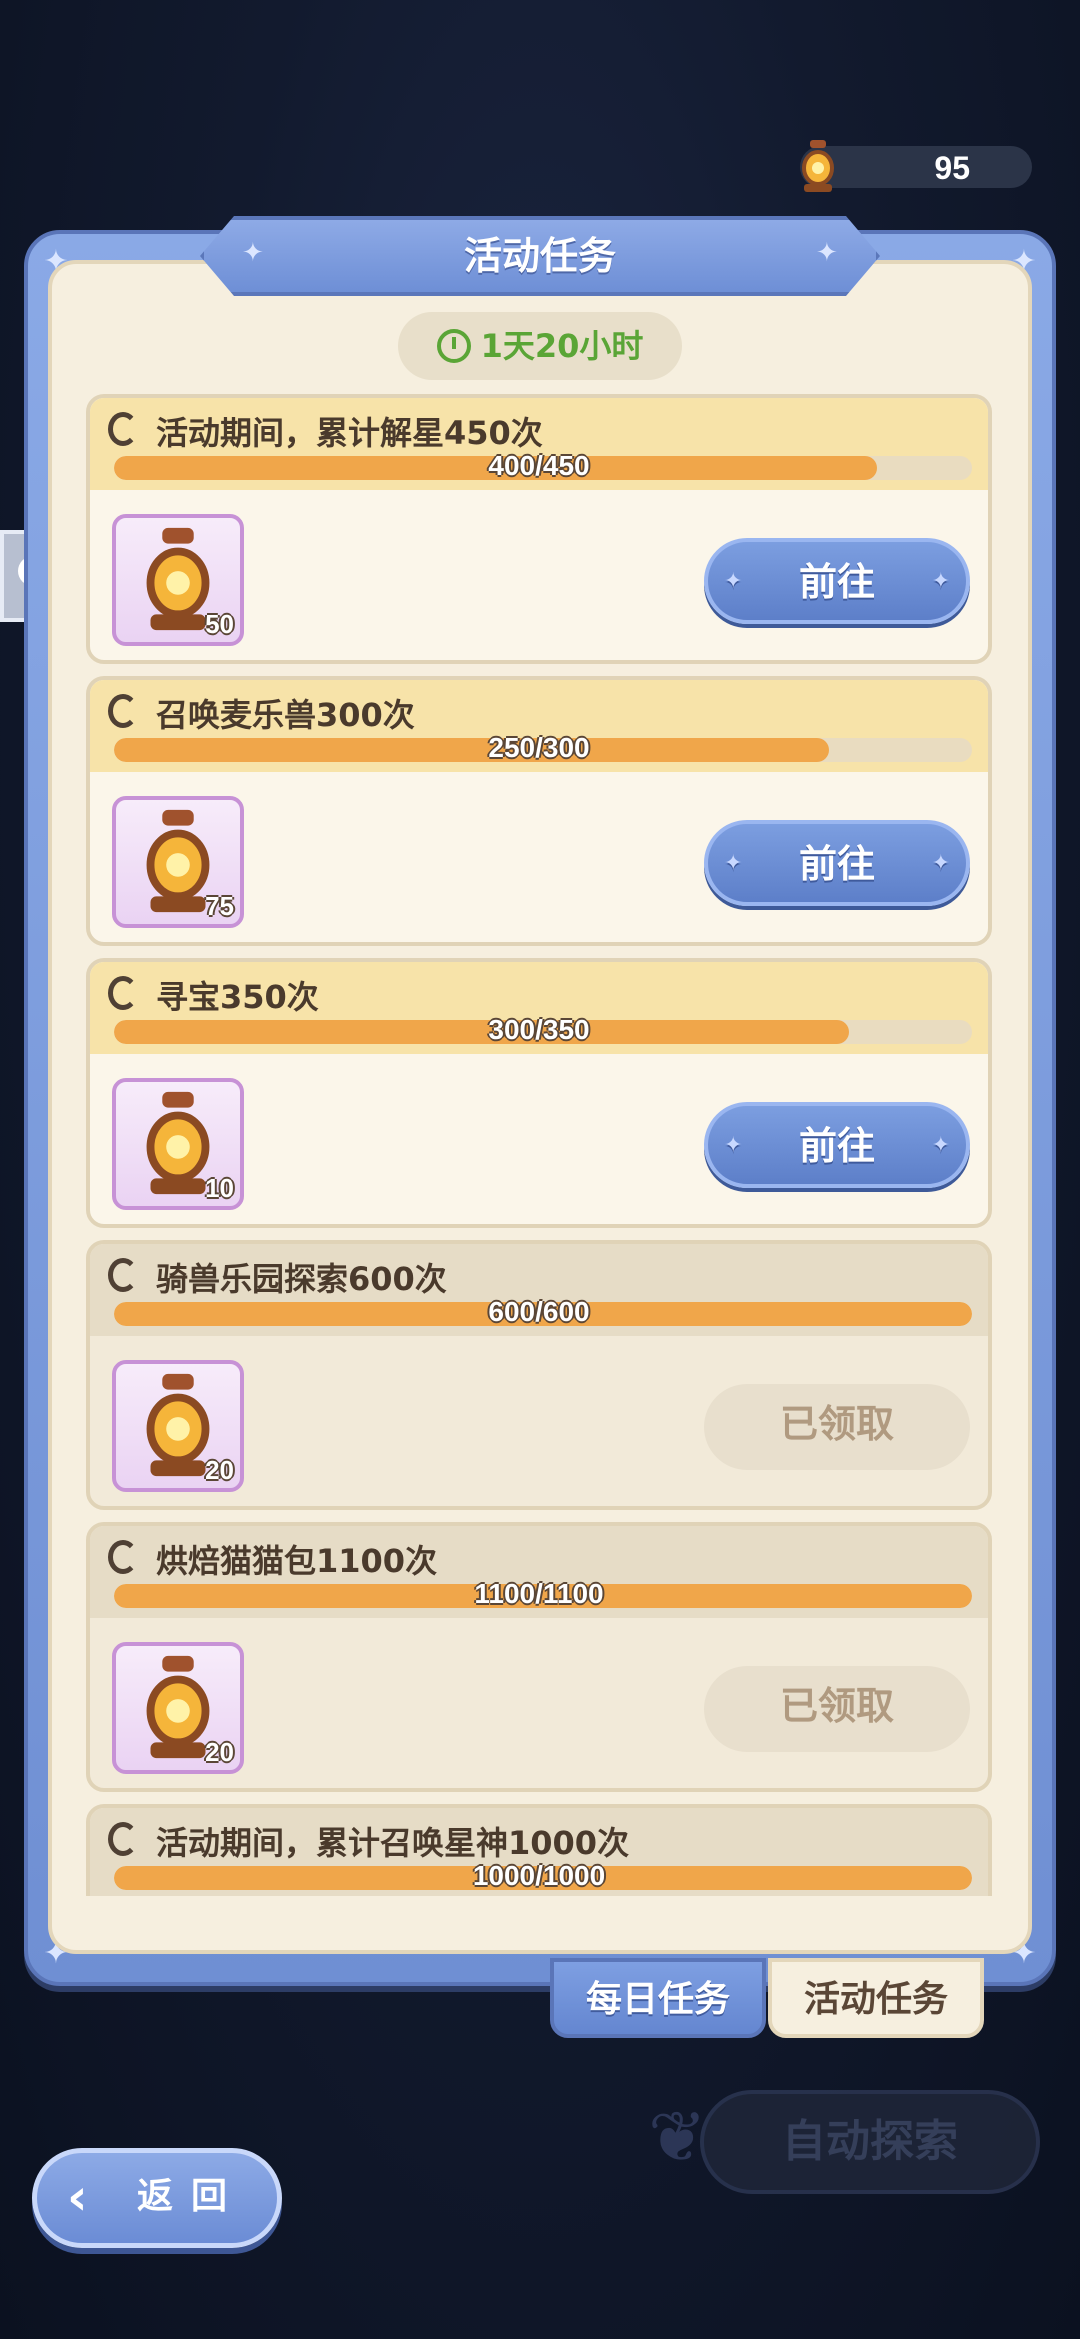 This screenshot has height=2339, width=1080. I want to click on tab-activity-tasks: 活动任务, so click(876, 1998).